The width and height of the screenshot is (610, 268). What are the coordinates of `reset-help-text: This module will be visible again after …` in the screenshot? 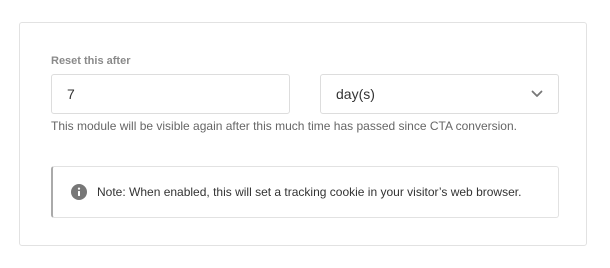 It's located at (284, 126).